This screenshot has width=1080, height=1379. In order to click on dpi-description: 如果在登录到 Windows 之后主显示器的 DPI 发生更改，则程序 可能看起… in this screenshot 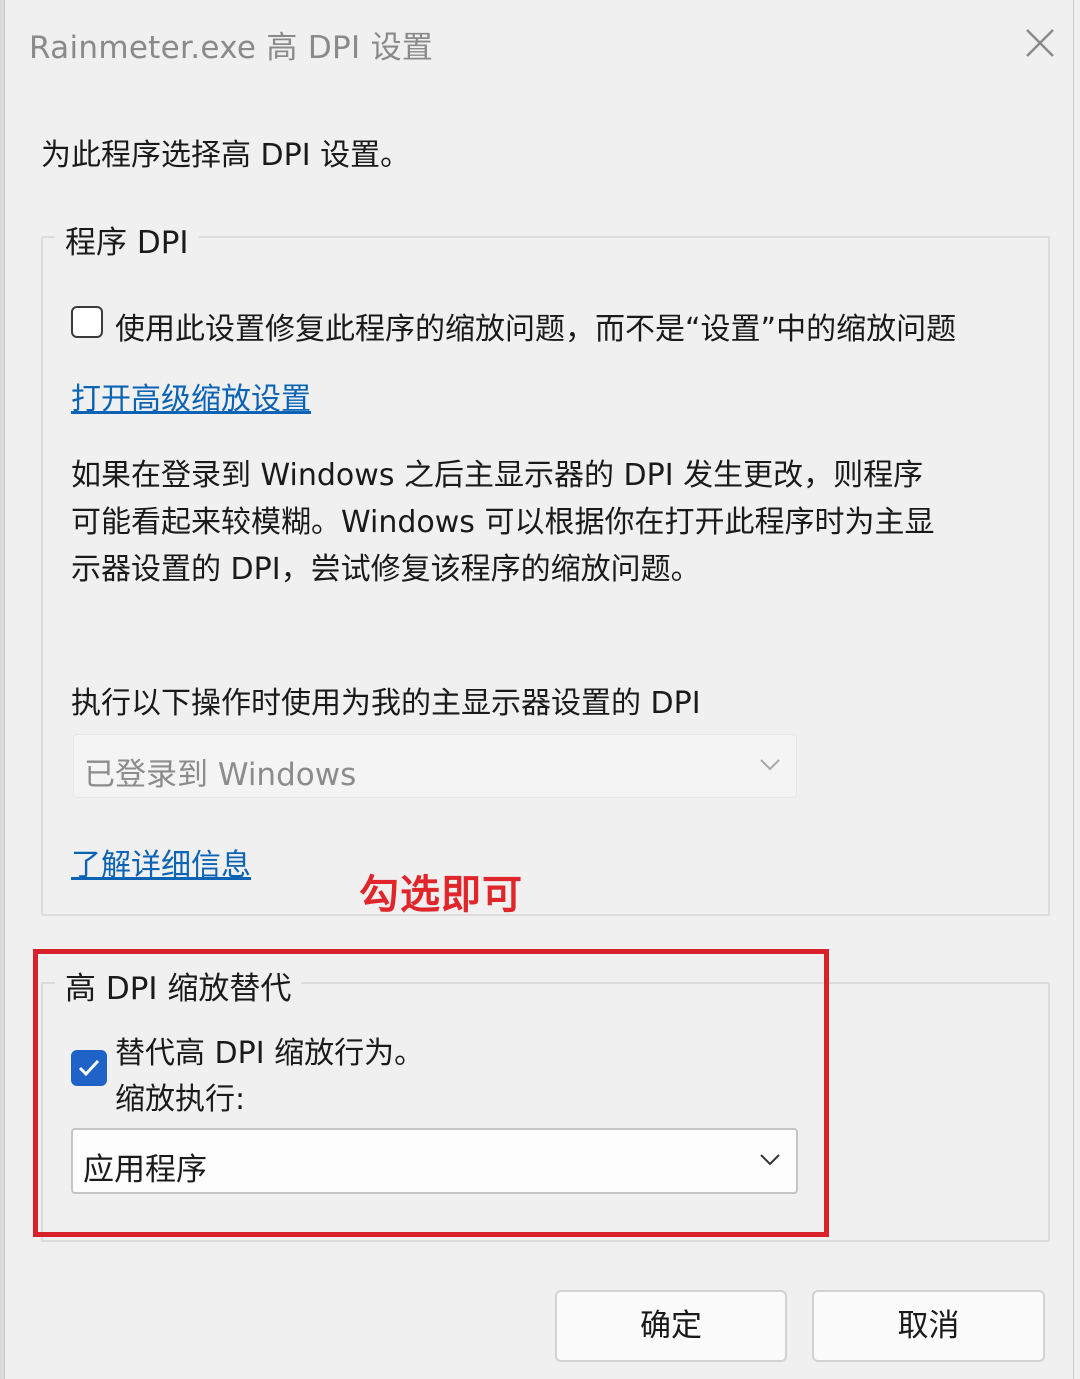, I will do `click(551, 522)`.